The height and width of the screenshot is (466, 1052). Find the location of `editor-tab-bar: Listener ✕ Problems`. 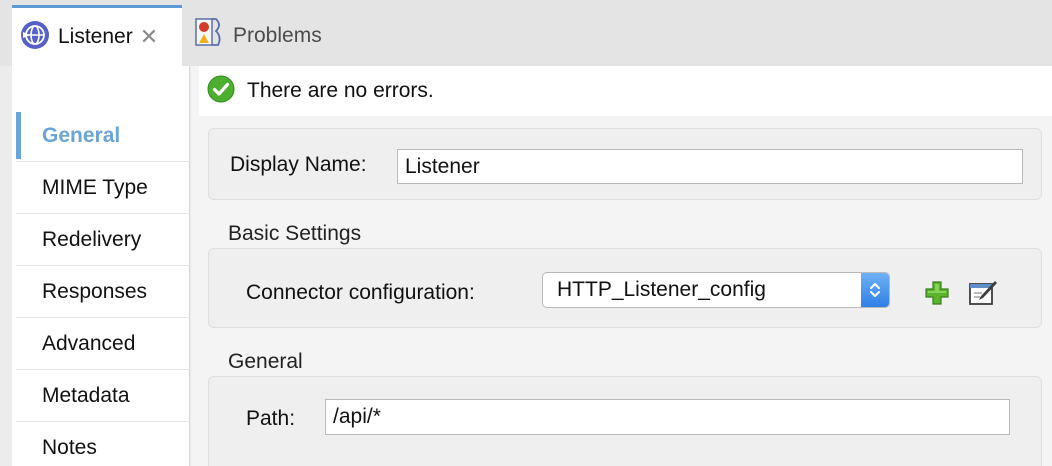

editor-tab-bar: Listener ✕ Problems is located at coordinates (526, 33).